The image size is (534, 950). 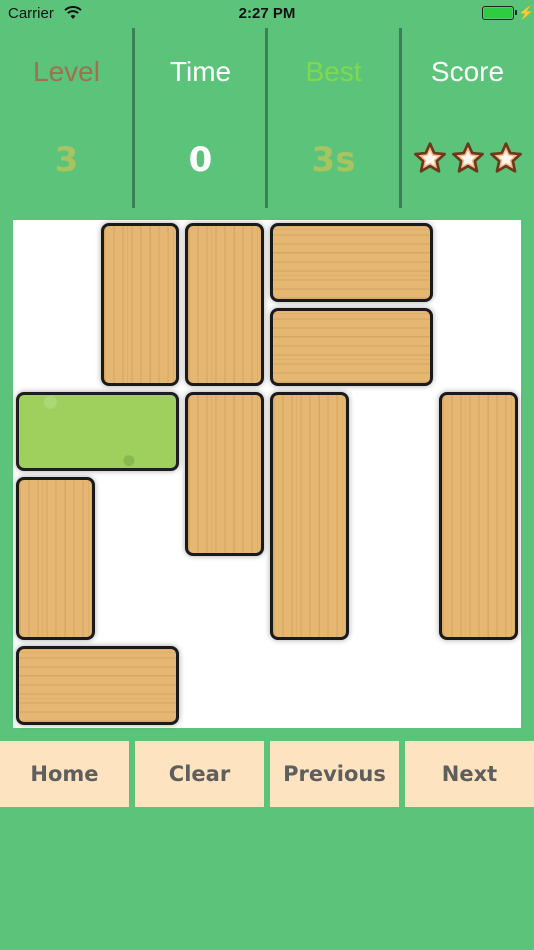 What do you see at coordinates (333, 71) in the screenshot?
I see `best-label: Best` at bounding box center [333, 71].